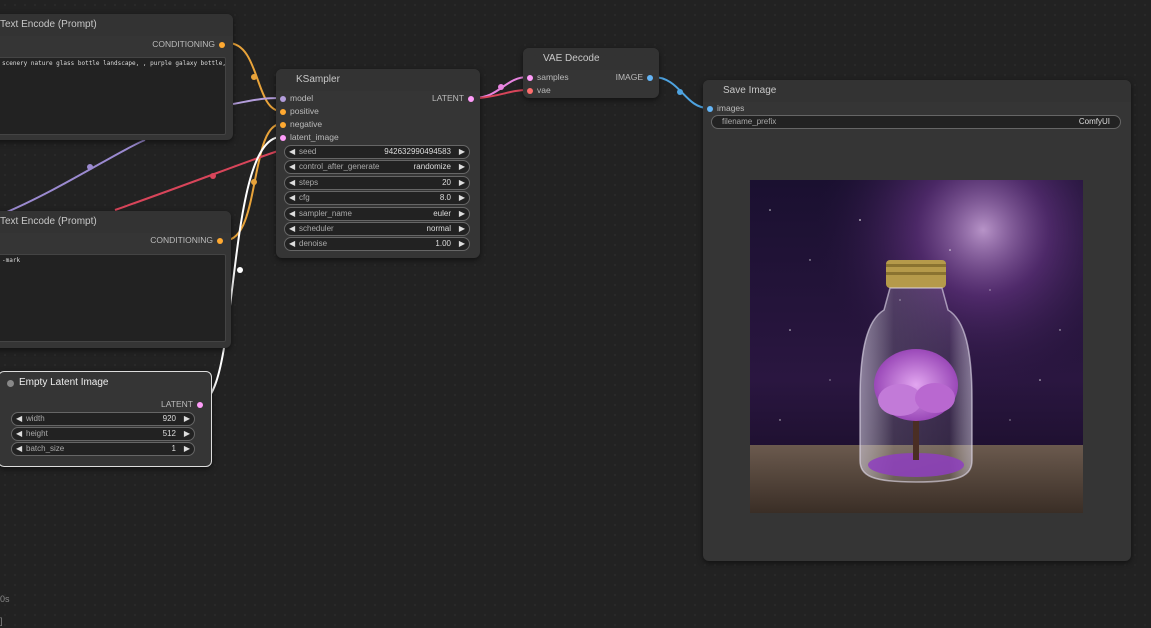 This screenshot has width=1151, height=628. What do you see at coordinates (253, 182) in the screenshot?
I see `wire-conditioning-negative` at bounding box center [253, 182].